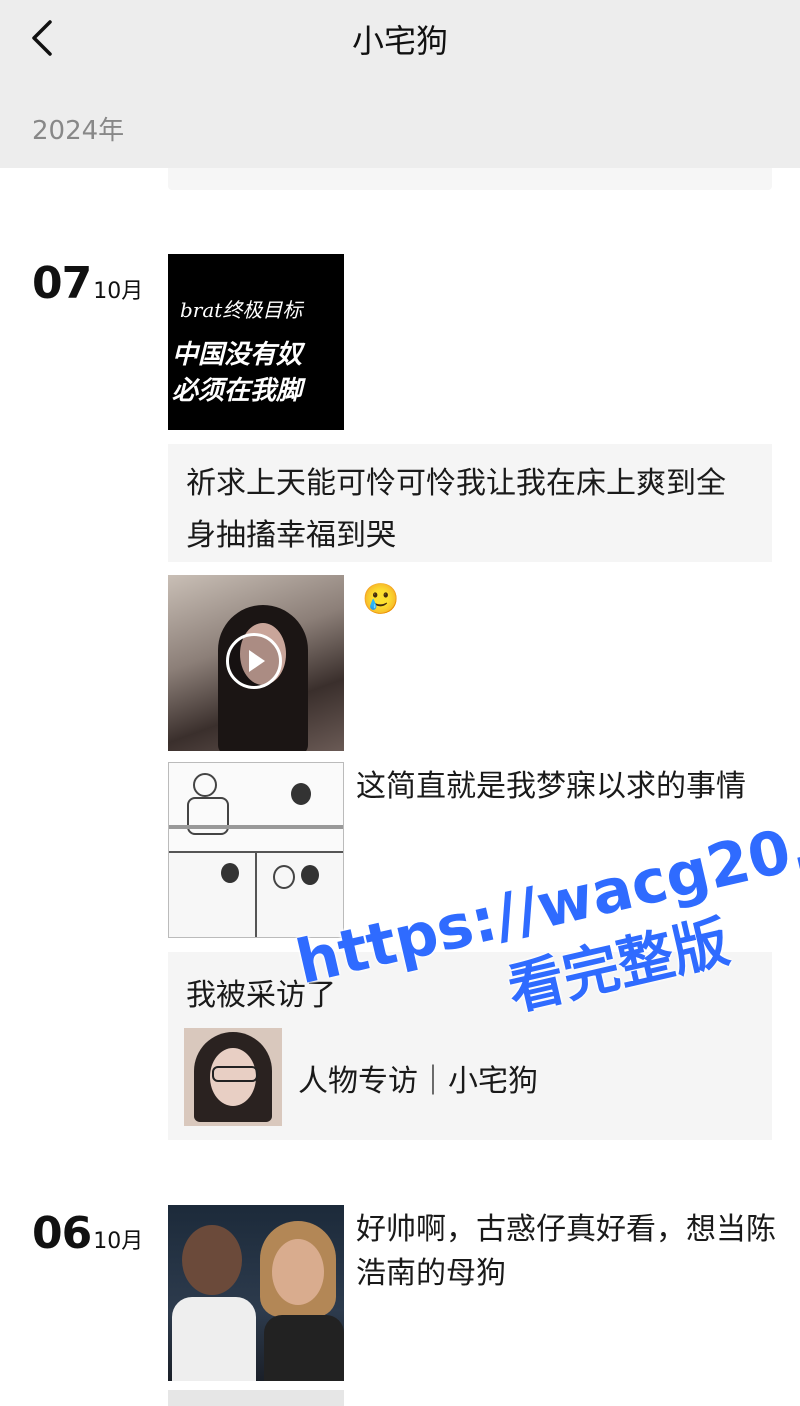  I want to click on play-button, so click(254, 661).